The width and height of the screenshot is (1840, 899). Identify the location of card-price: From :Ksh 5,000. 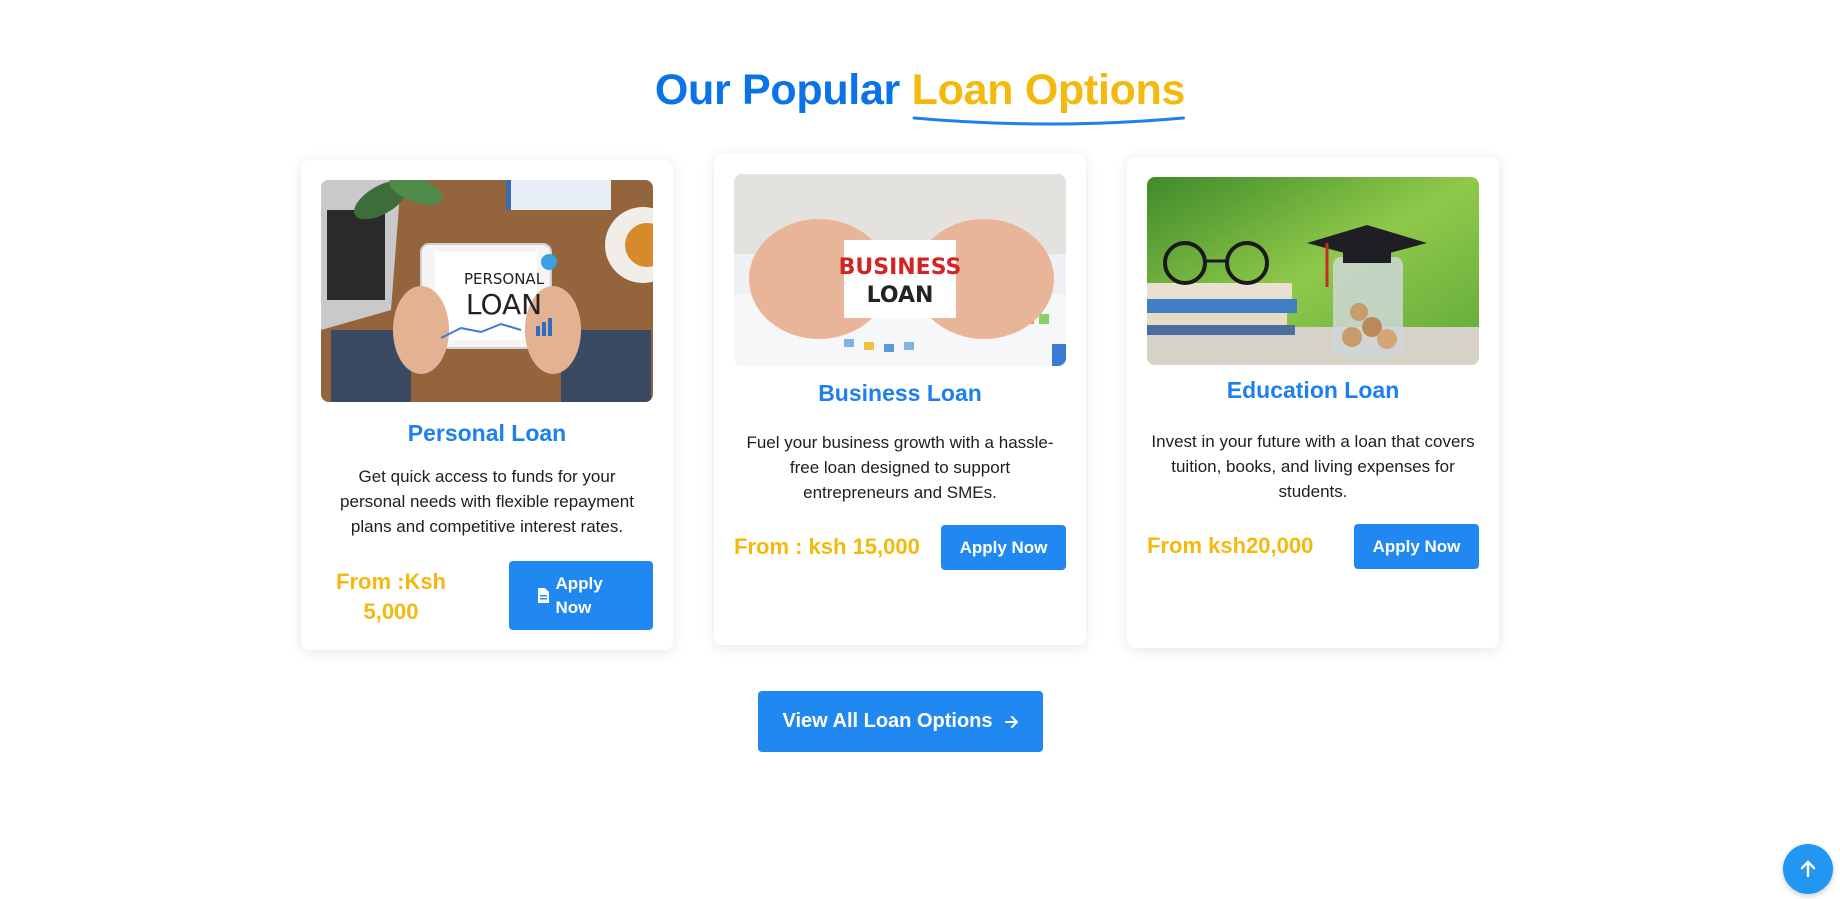
(391, 596).